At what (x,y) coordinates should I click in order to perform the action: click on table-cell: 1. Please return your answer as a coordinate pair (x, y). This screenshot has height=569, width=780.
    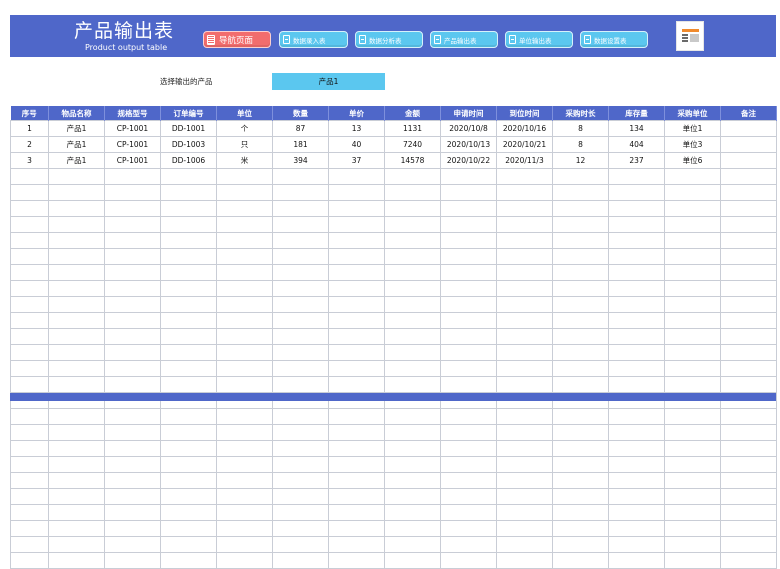
    Looking at the image, I should click on (29, 128).